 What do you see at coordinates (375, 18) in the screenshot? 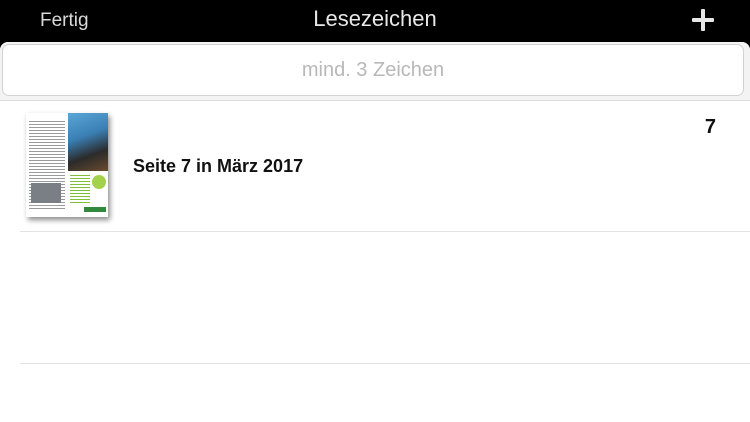
I see `page-title: Lesezeichen` at bounding box center [375, 18].